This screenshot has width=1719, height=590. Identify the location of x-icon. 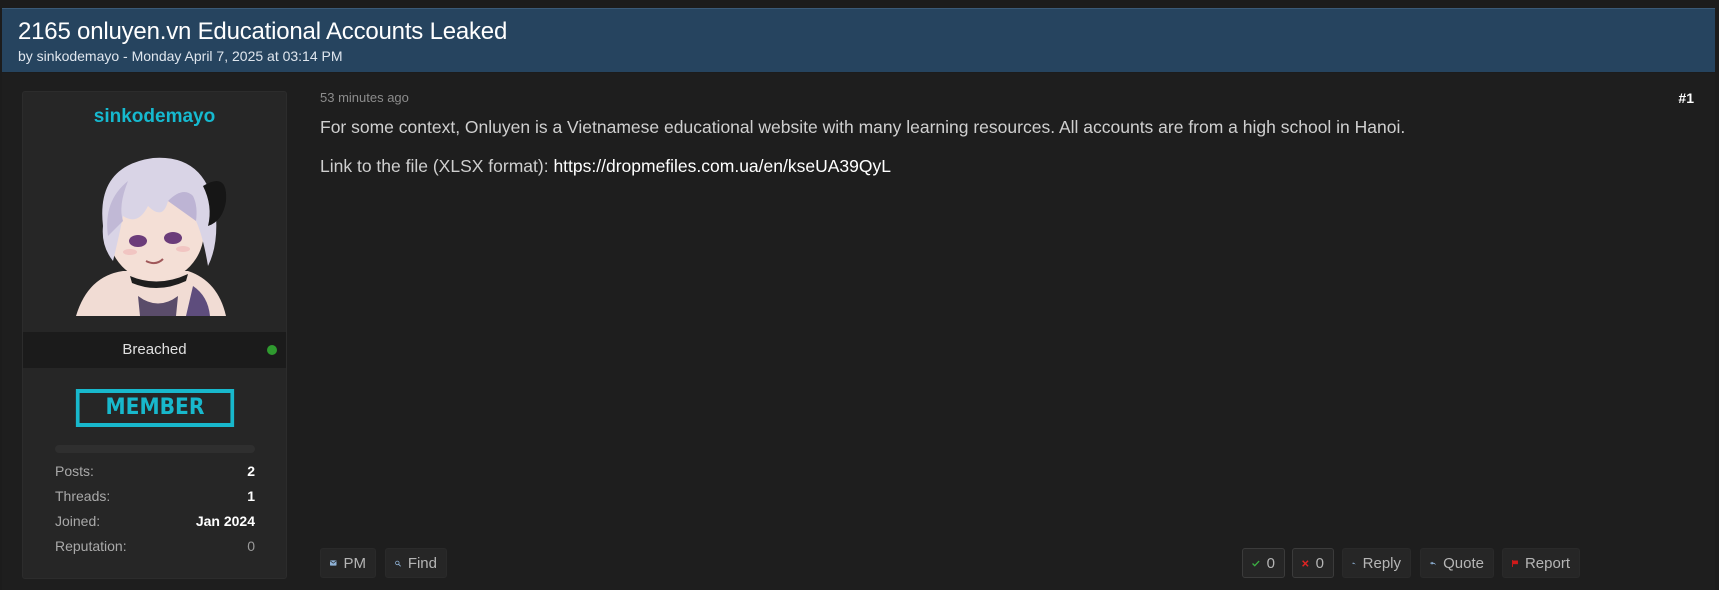
(1305, 563).